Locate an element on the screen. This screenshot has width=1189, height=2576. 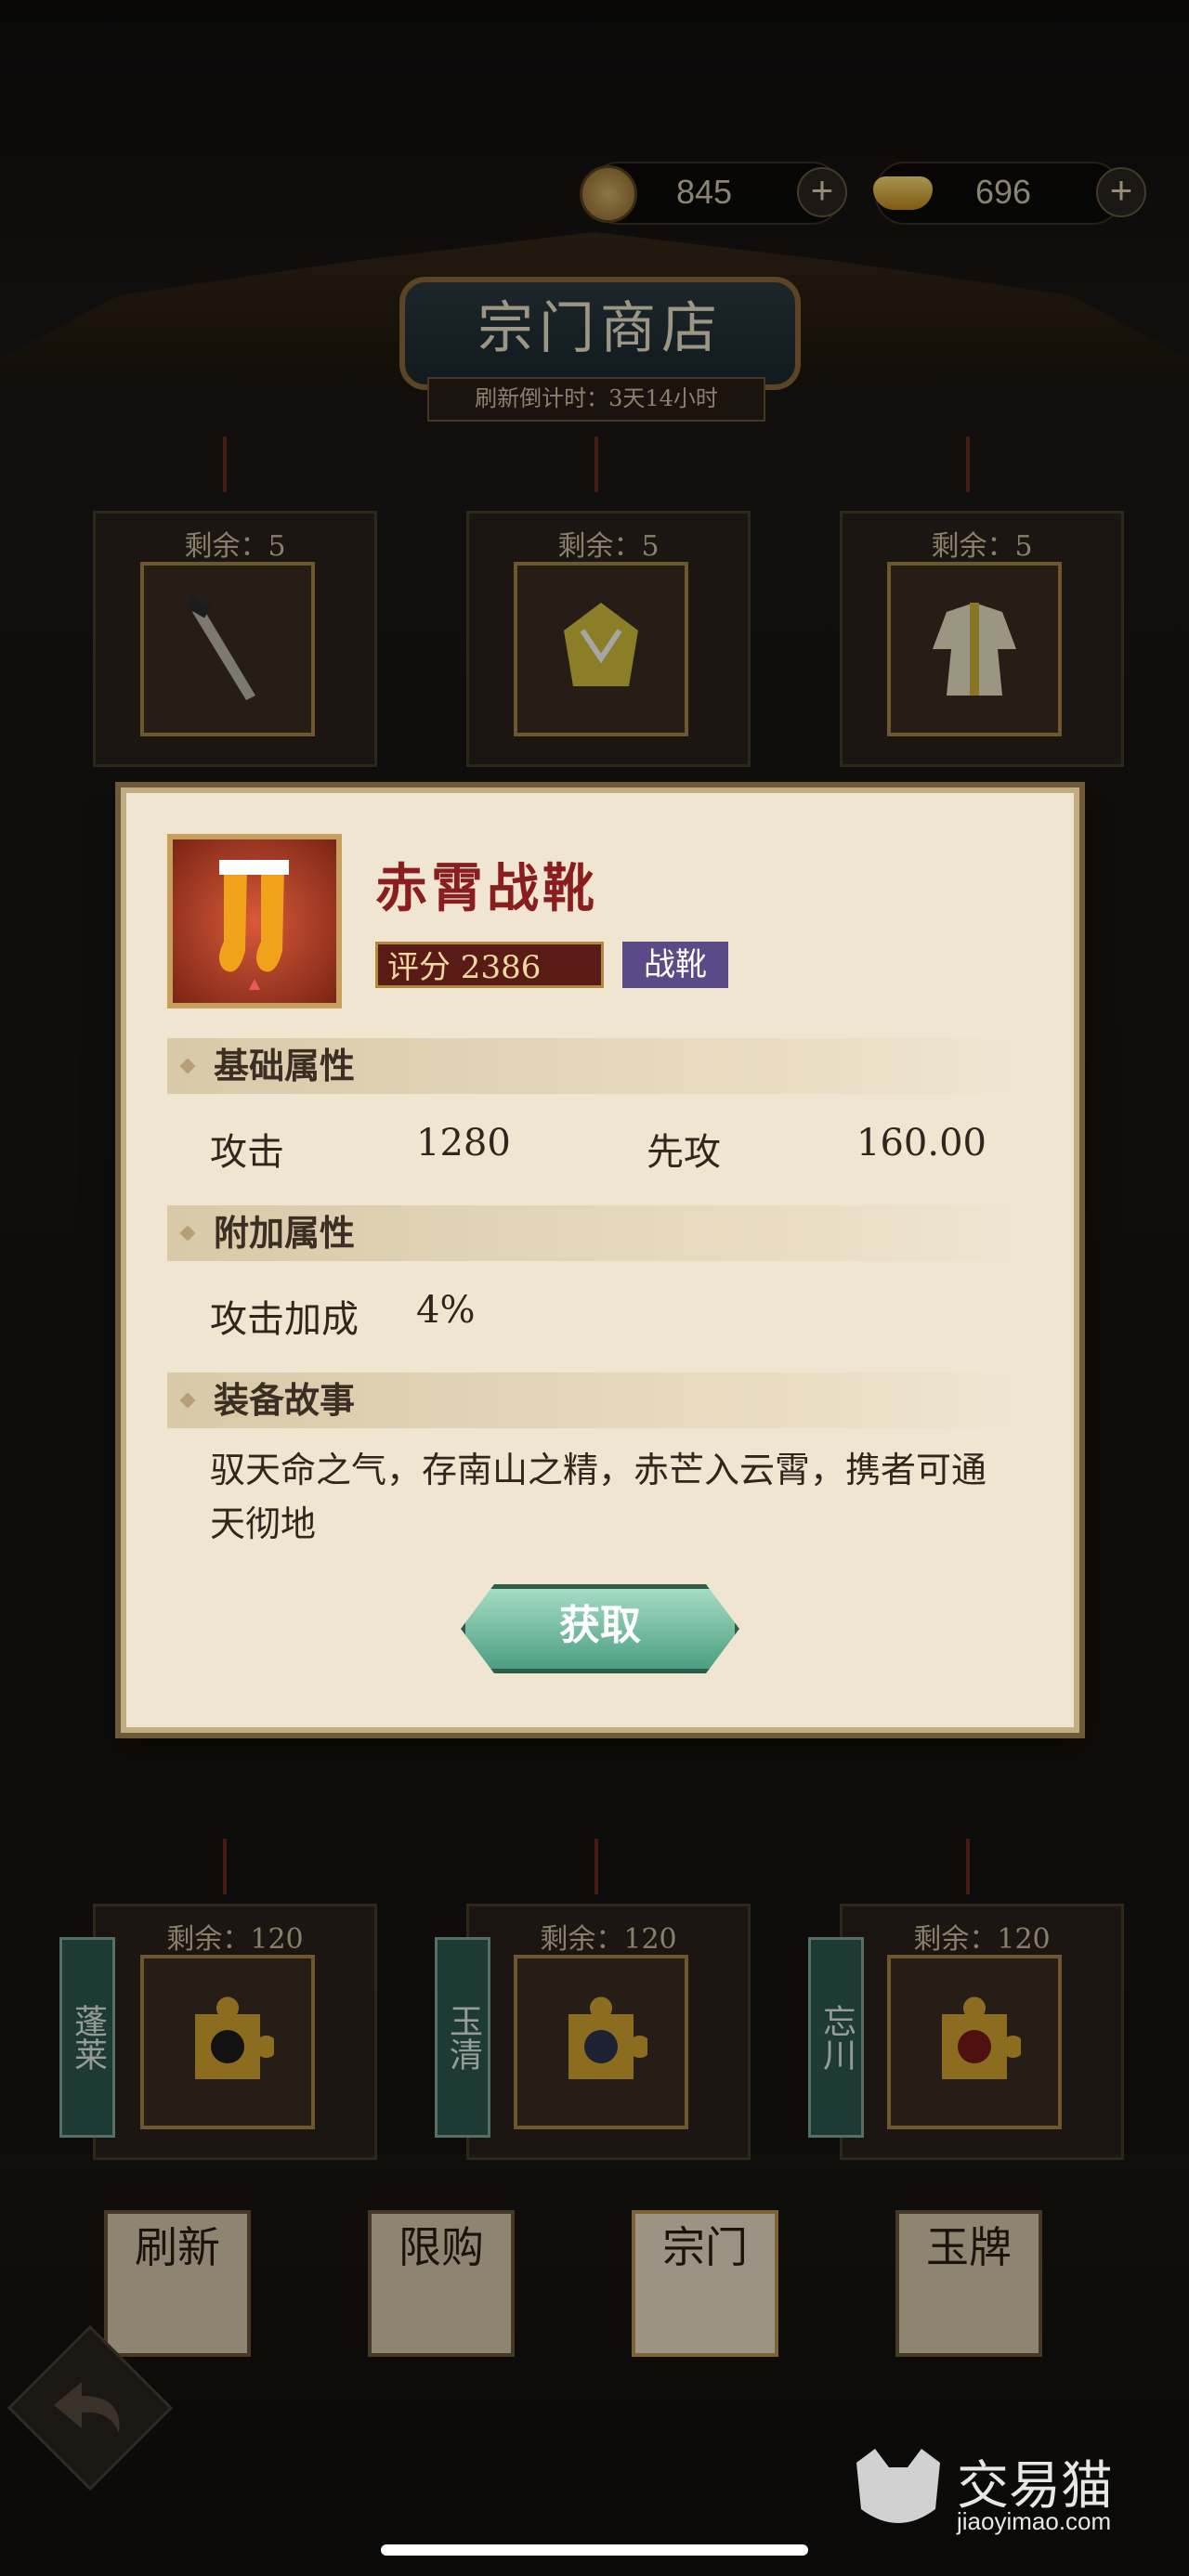
item-type-tag: 战靴 is located at coordinates (675, 965).